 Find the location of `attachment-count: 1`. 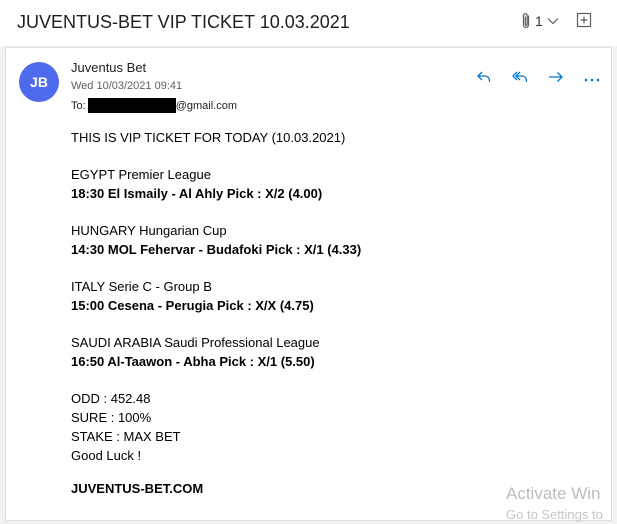

attachment-count: 1 is located at coordinates (539, 21).